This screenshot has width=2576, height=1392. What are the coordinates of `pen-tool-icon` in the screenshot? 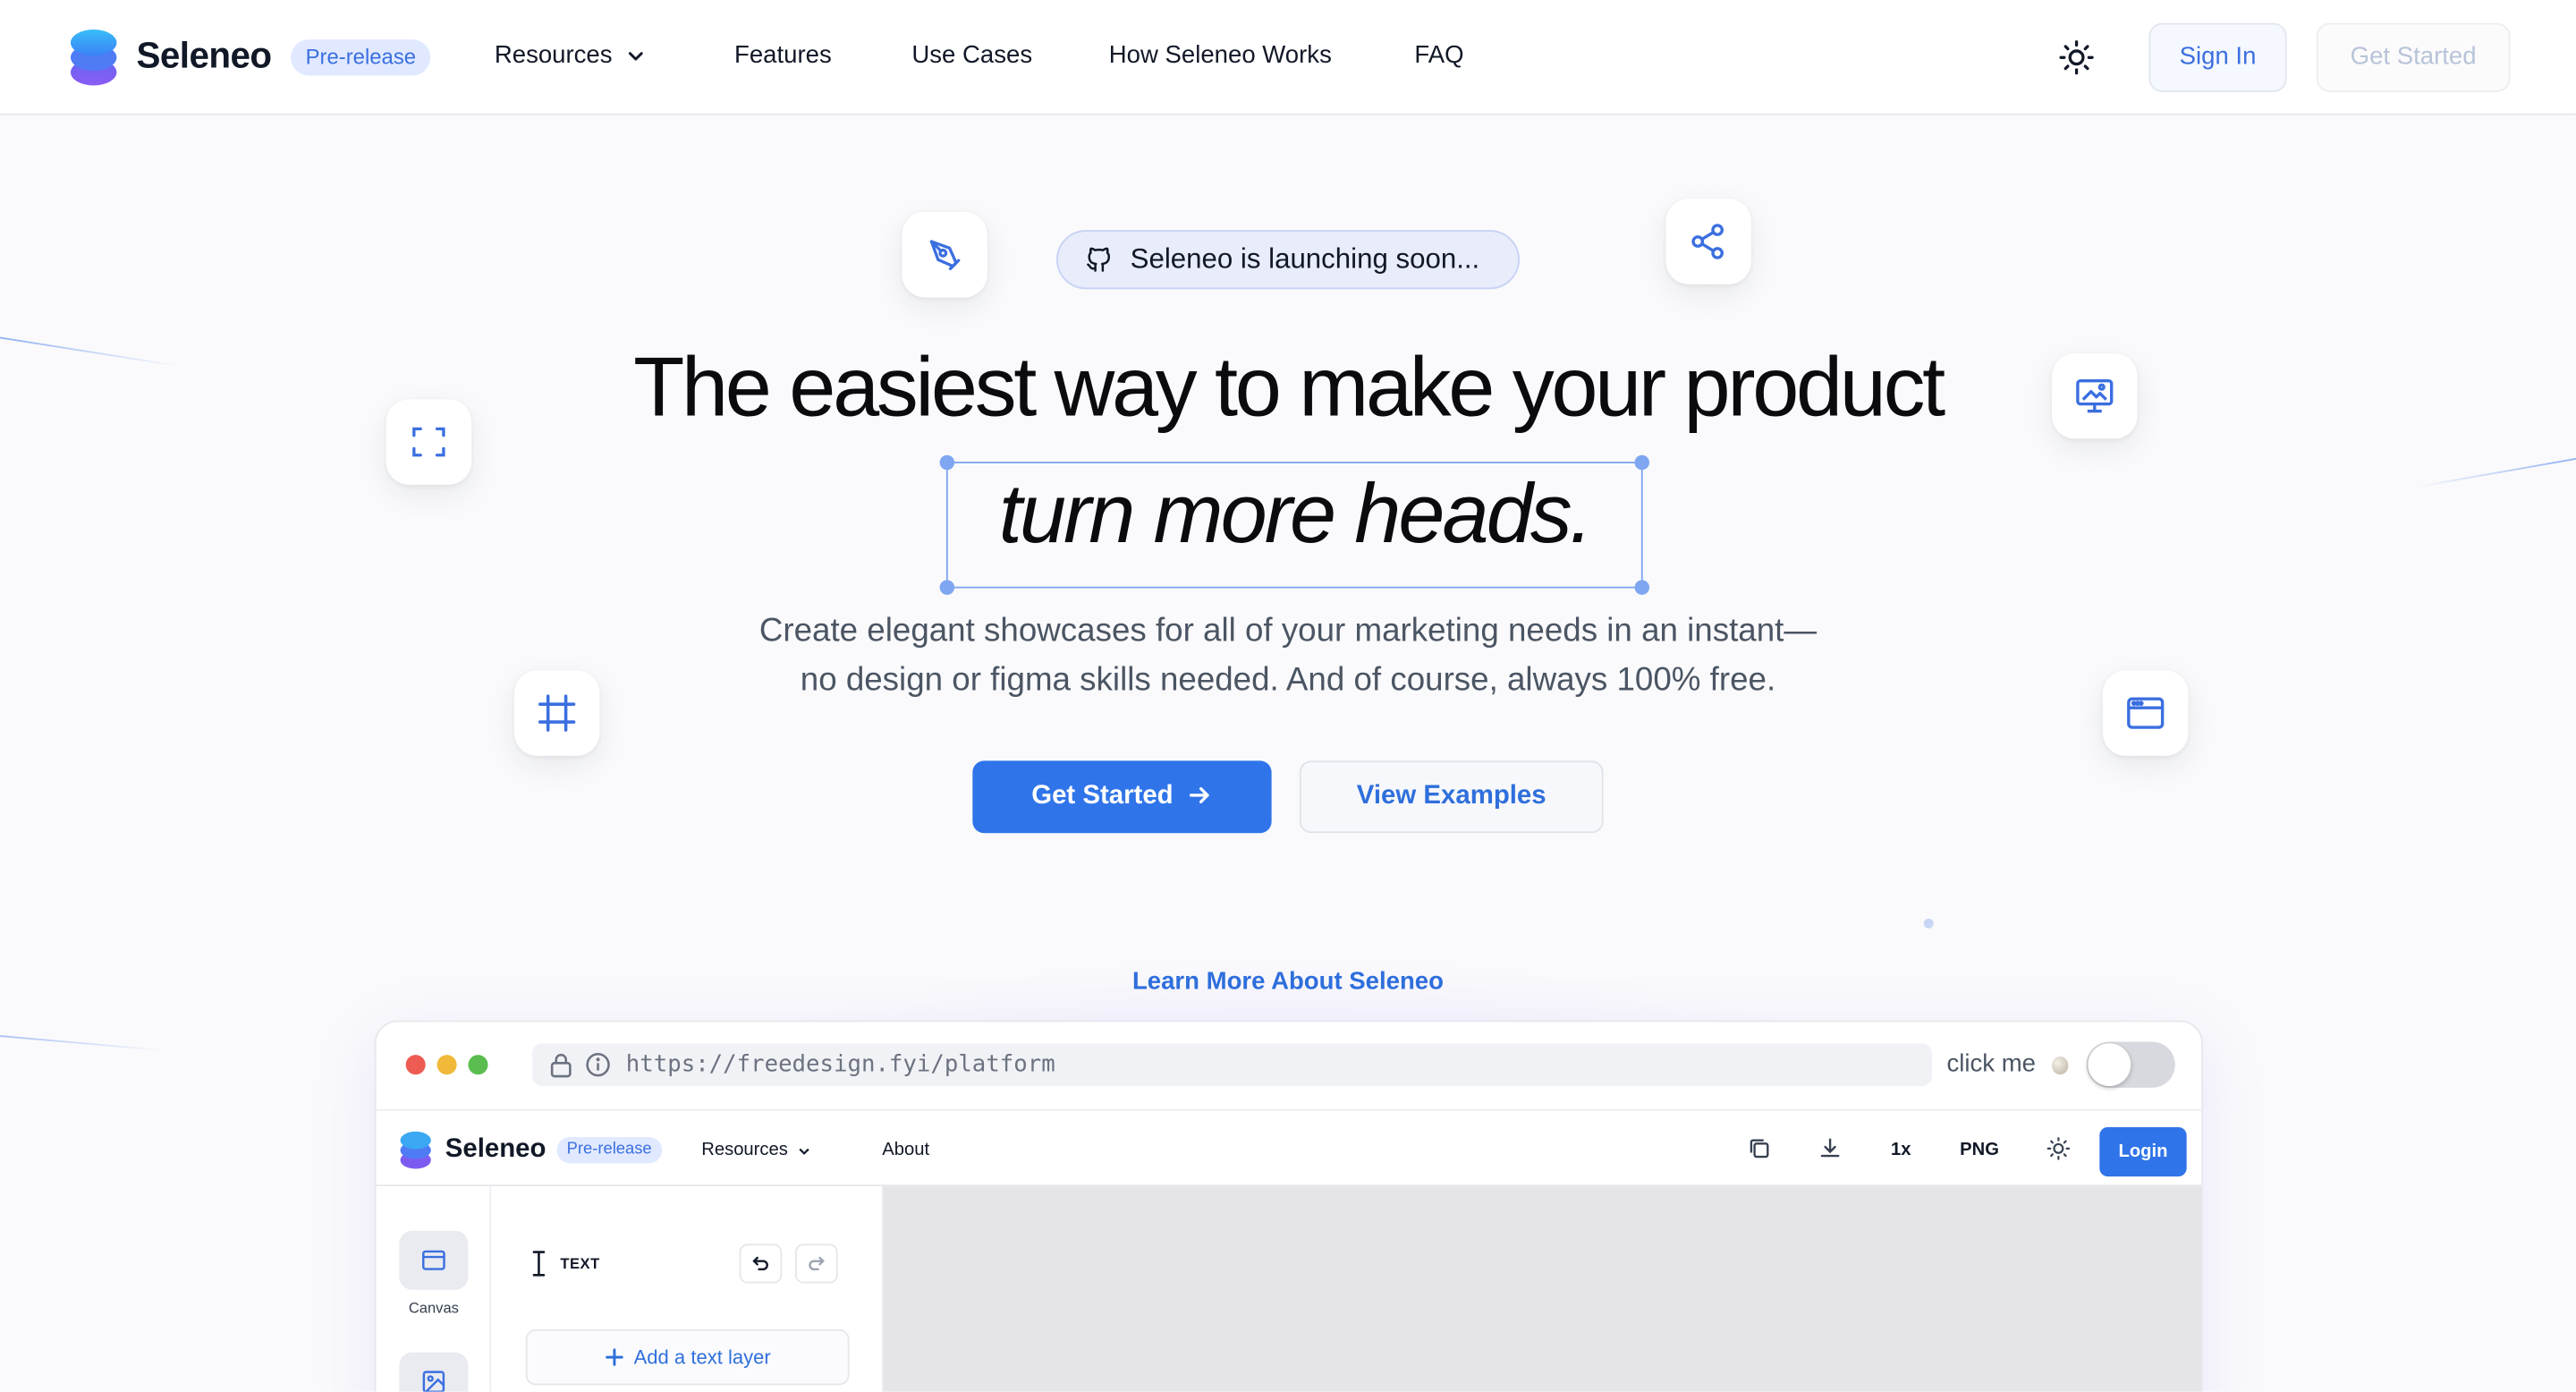 It's located at (945, 255).